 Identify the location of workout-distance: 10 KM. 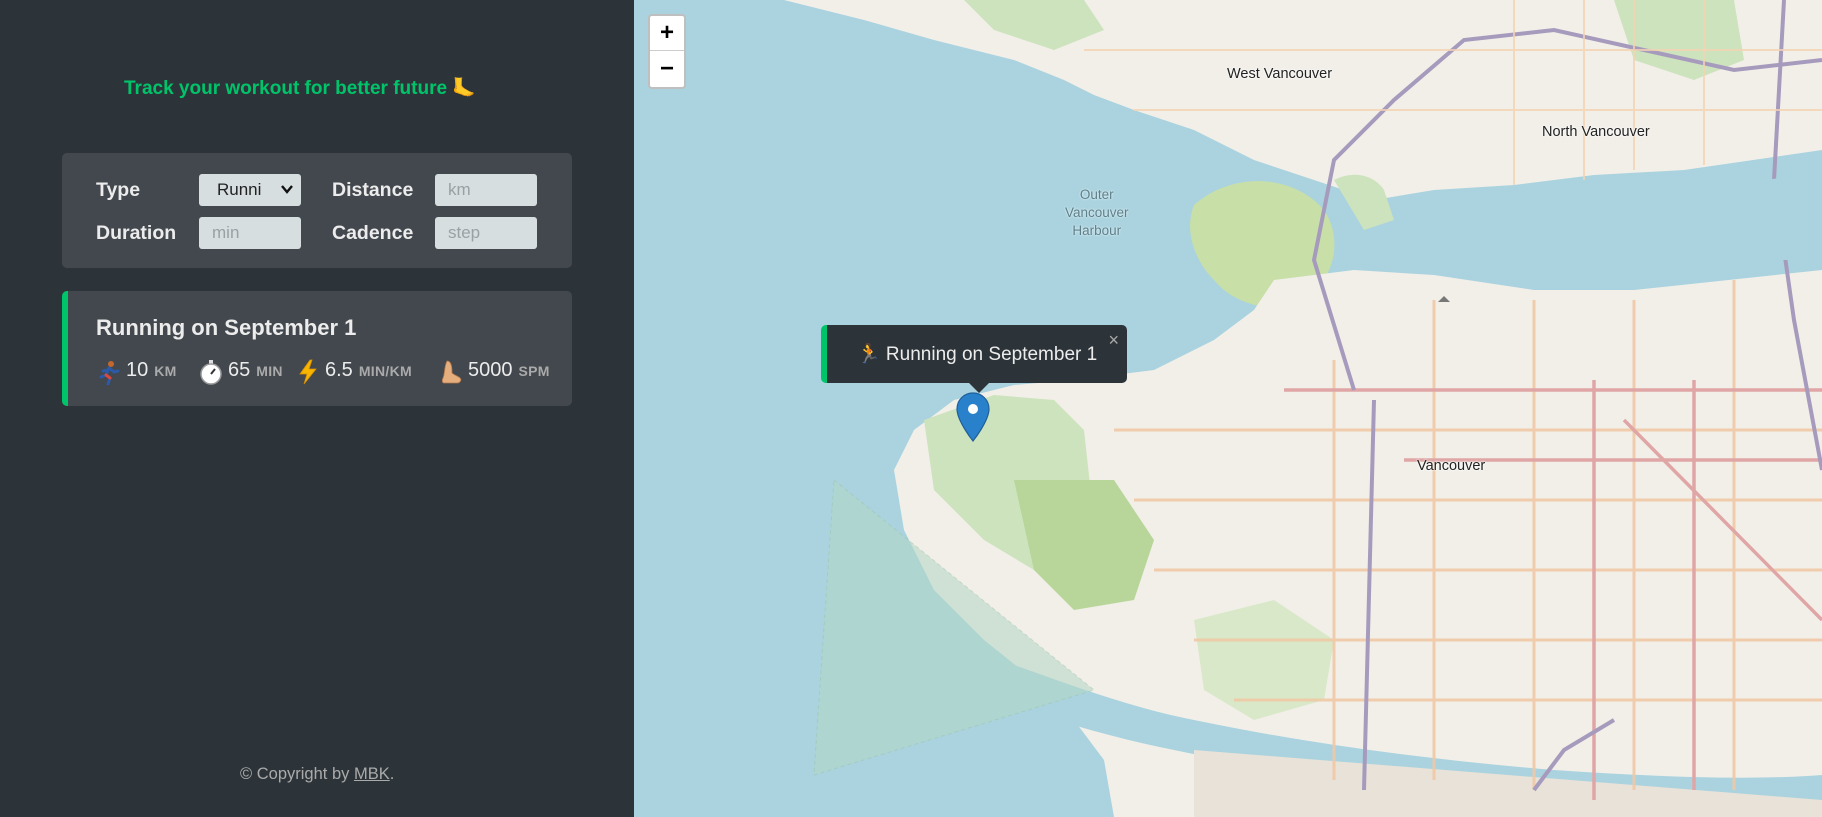
(136, 372).